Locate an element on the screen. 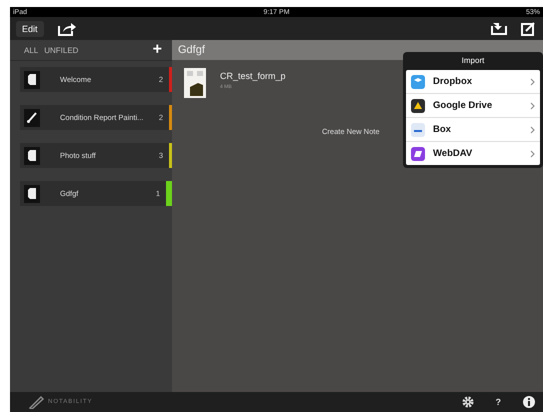 This screenshot has height=412, width=543. import-service-item: Dropbox is located at coordinates (473, 82).